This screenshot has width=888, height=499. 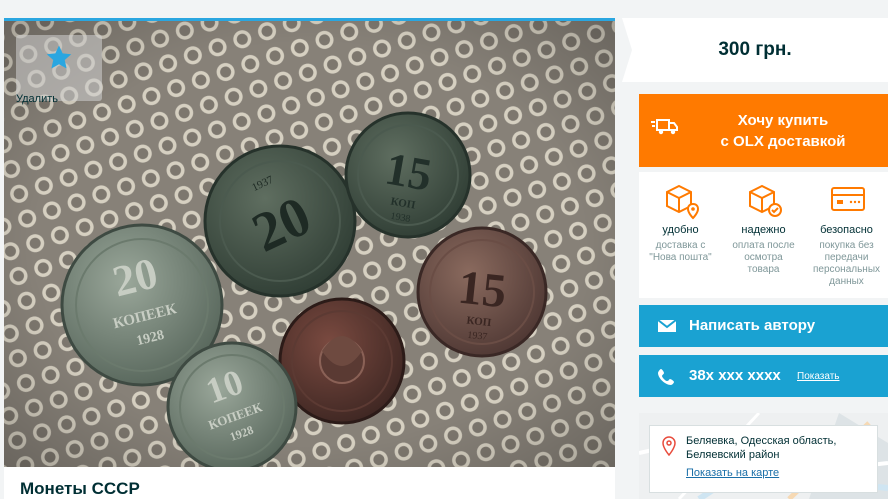 What do you see at coordinates (733, 455) in the screenshot?
I see `address-line2: Беляевский район` at bounding box center [733, 455].